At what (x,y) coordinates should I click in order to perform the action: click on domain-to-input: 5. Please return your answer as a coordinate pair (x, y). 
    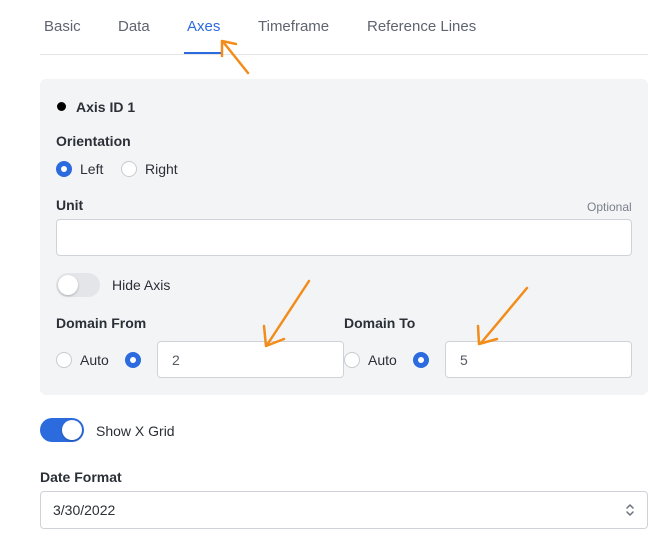
    Looking at the image, I should click on (538, 359).